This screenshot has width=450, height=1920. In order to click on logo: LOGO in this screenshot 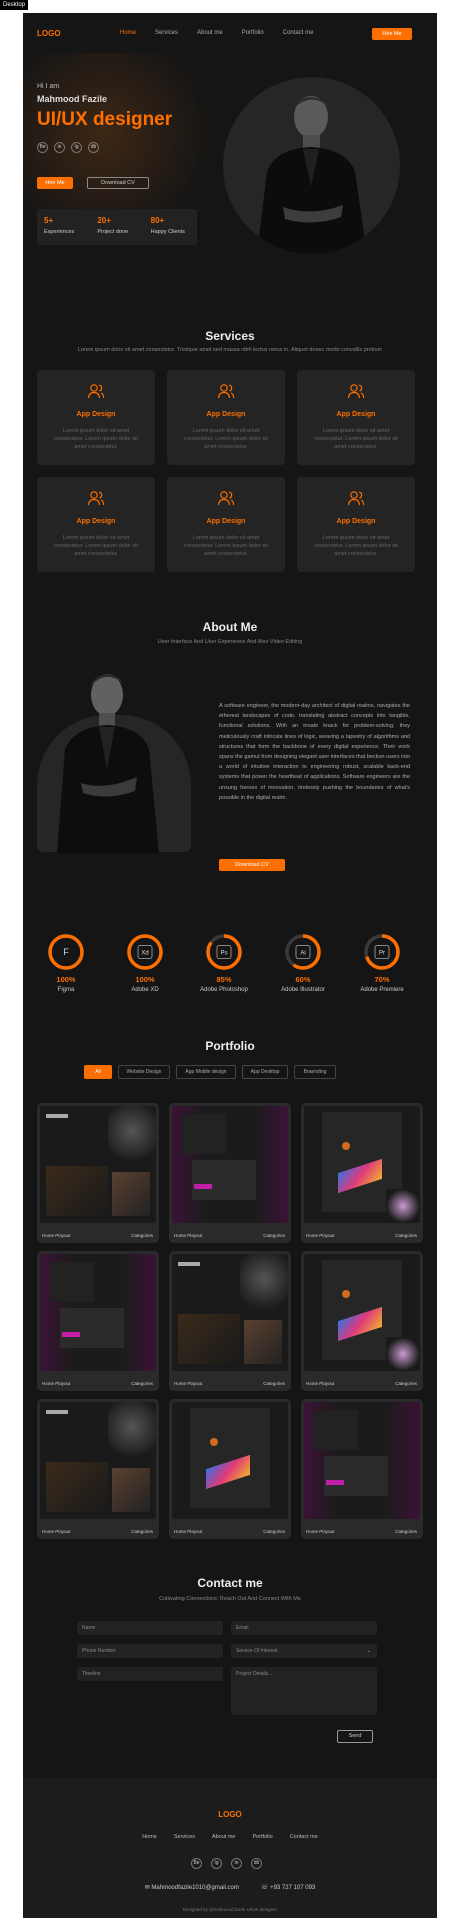, I will do `click(49, 33)`.